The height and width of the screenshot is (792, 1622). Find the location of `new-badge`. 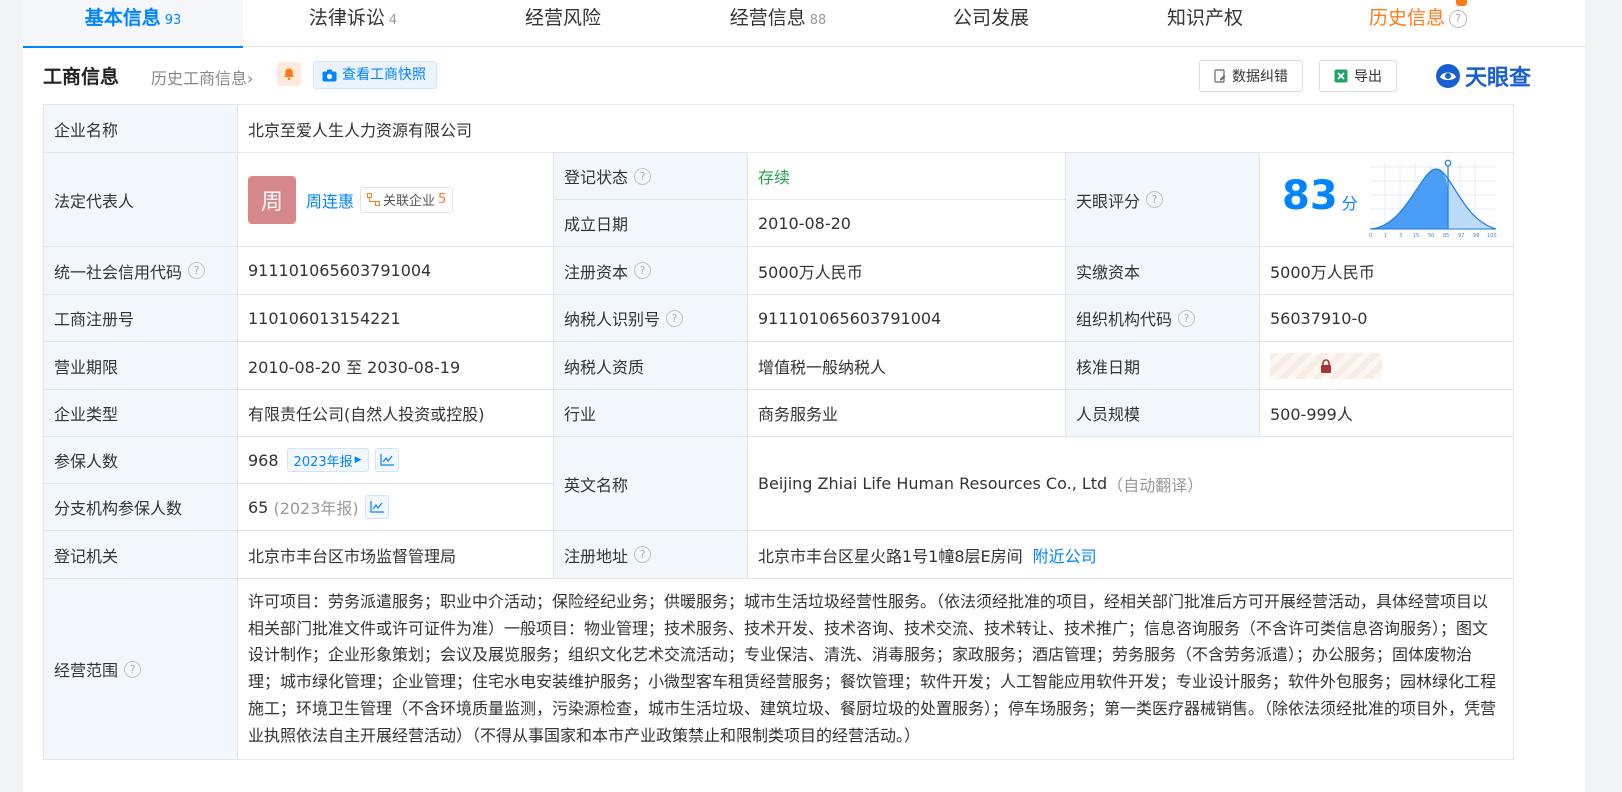

new-badge is located at coordinates (1461, 3).